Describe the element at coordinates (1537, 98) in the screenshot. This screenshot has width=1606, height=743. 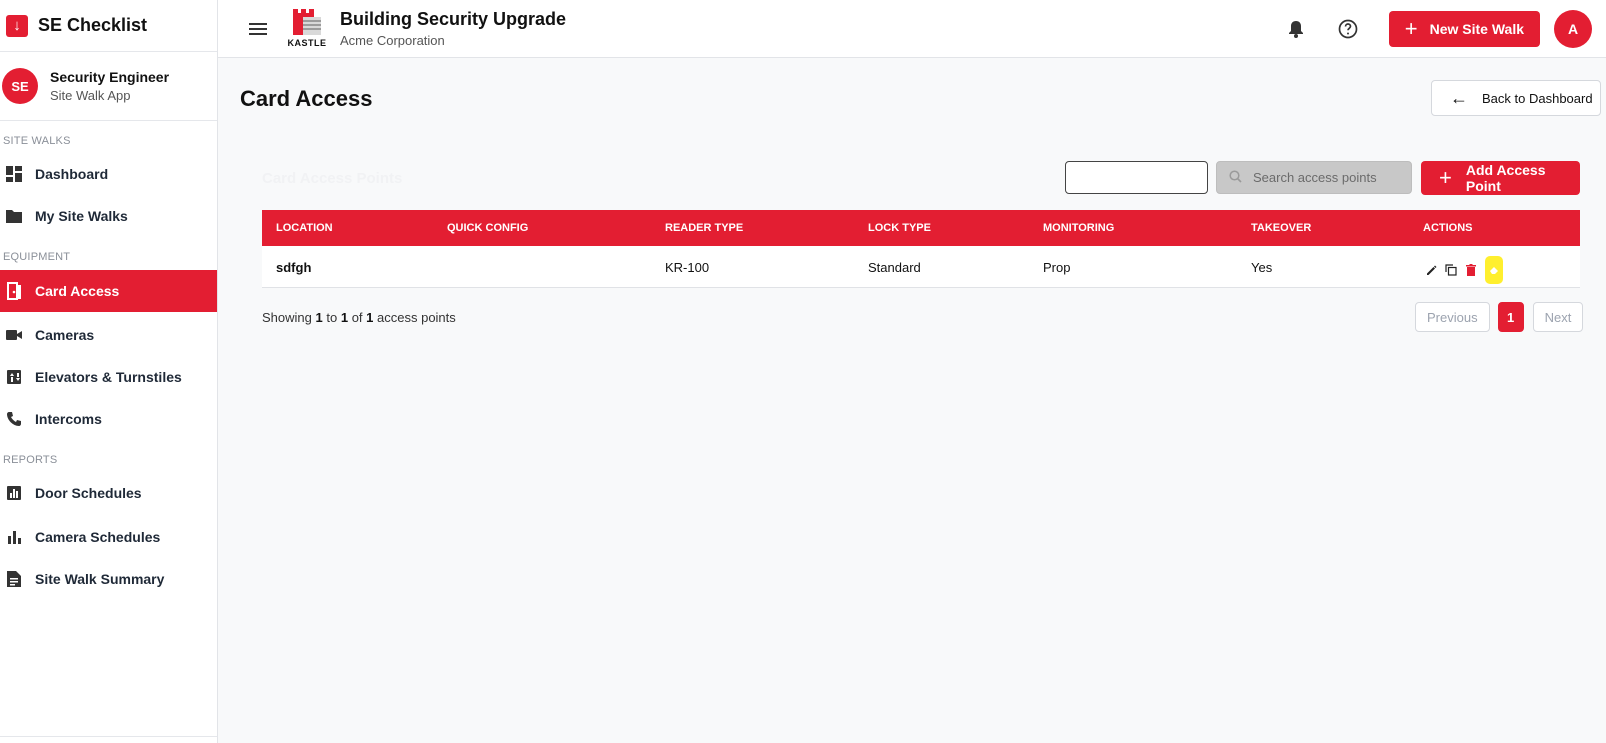
I see `back-label: Back to Dashboard` at that location.